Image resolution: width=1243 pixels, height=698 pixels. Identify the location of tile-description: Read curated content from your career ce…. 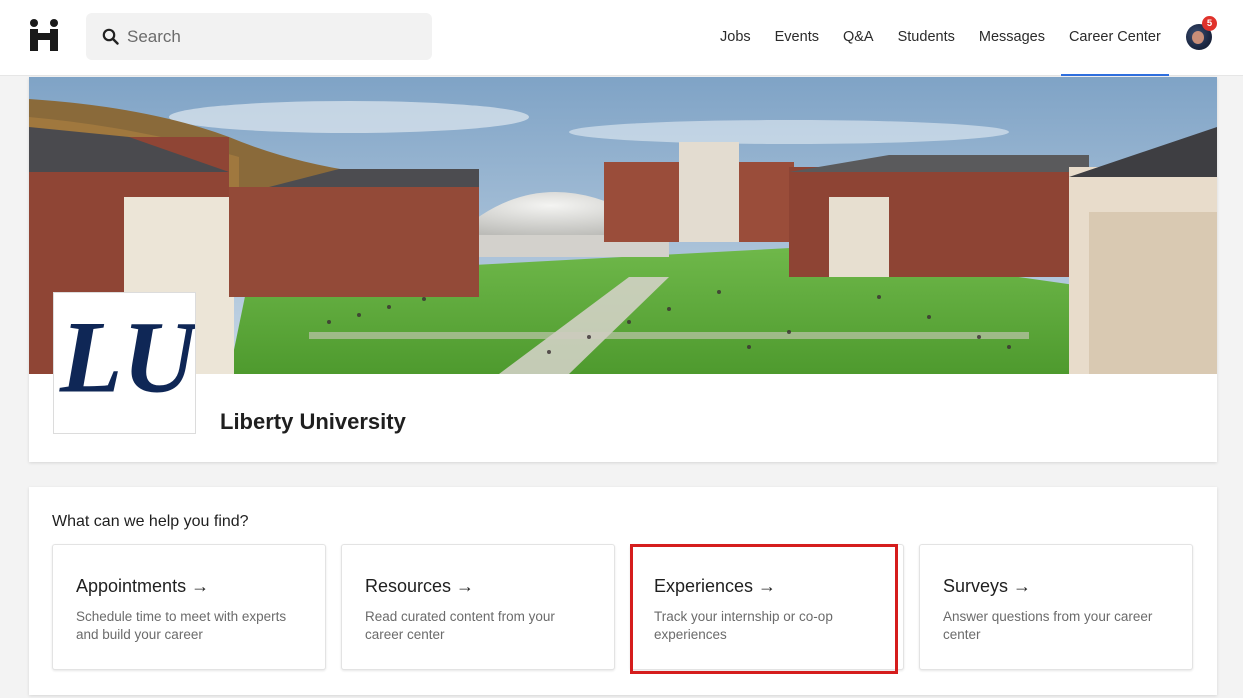
(460, 625).